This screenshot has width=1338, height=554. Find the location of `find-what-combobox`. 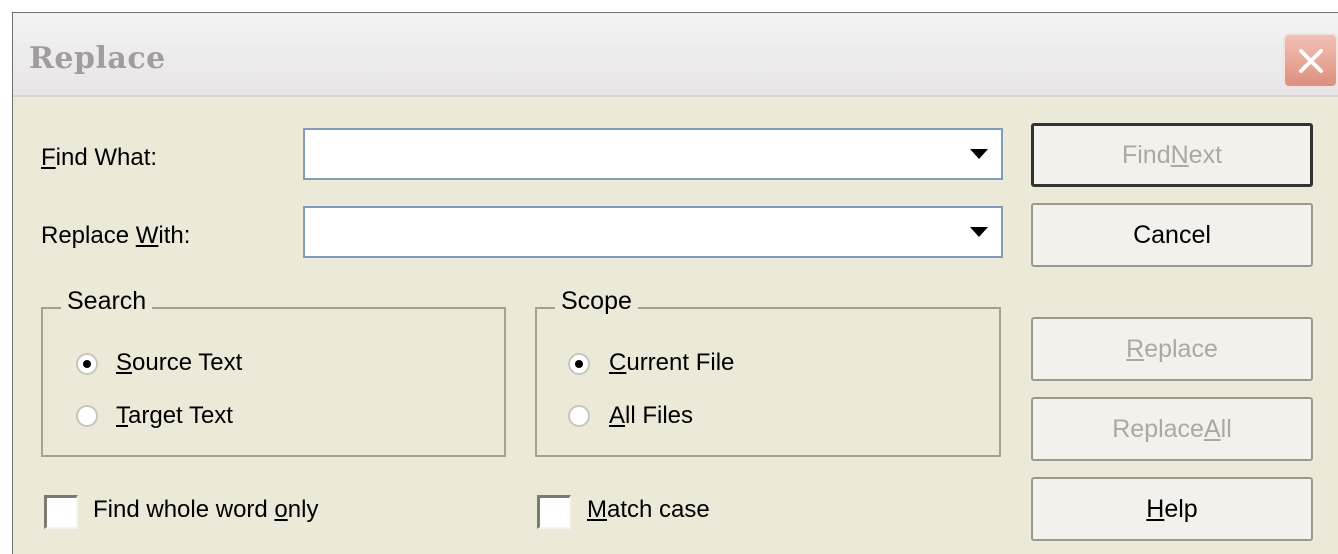

find-what-combobox is located at coordinates (653, 154).